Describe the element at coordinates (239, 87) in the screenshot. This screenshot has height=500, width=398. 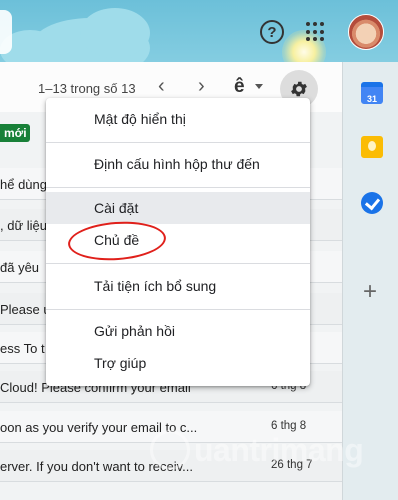
I see `input-tools-button: ê` at that location.